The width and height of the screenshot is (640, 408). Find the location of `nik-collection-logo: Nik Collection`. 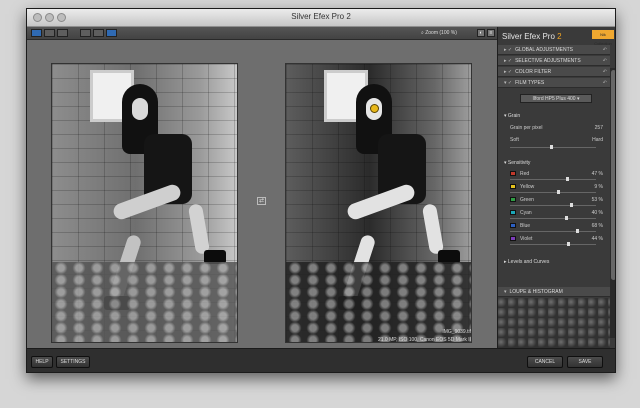

nik-collection-logo: Nik Collection is located at coordinates (603, 38).